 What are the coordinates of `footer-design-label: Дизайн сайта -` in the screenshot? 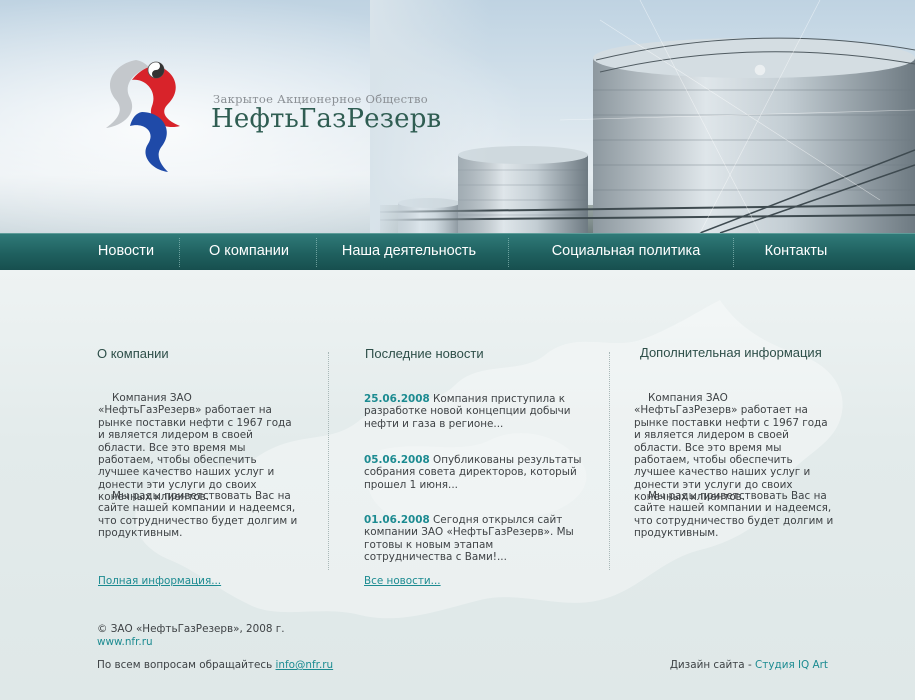 It's located at (710, 665).